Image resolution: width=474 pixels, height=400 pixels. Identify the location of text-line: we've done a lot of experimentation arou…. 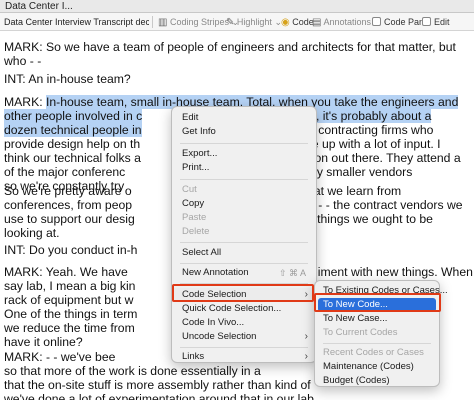
(159, 396).